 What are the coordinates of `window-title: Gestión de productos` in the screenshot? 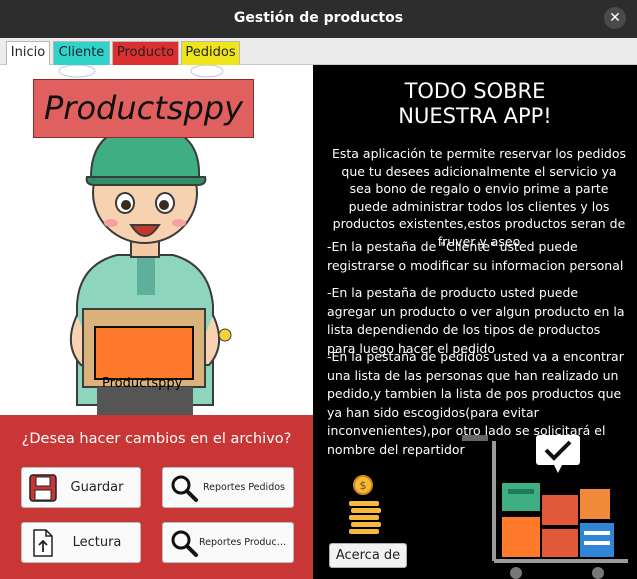 It's located at (318, 18).